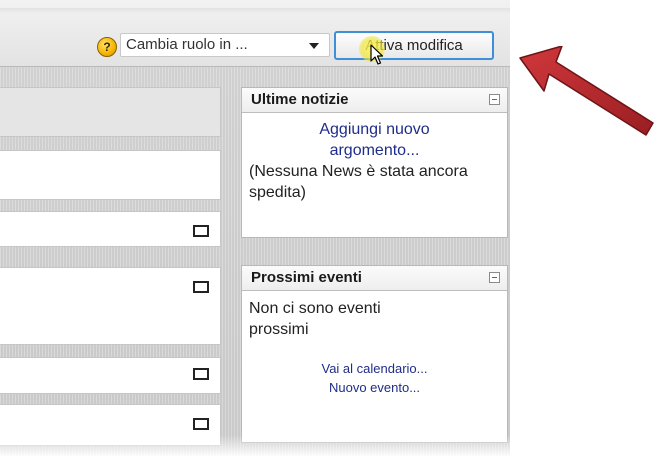 This screenshot has width=655, height=457. What do you see at coordinates (358, 182) in the screenshot?
I see `no-news-text: (Nessuna News è stata ancora spedita)` at bounding box center [358, 182].